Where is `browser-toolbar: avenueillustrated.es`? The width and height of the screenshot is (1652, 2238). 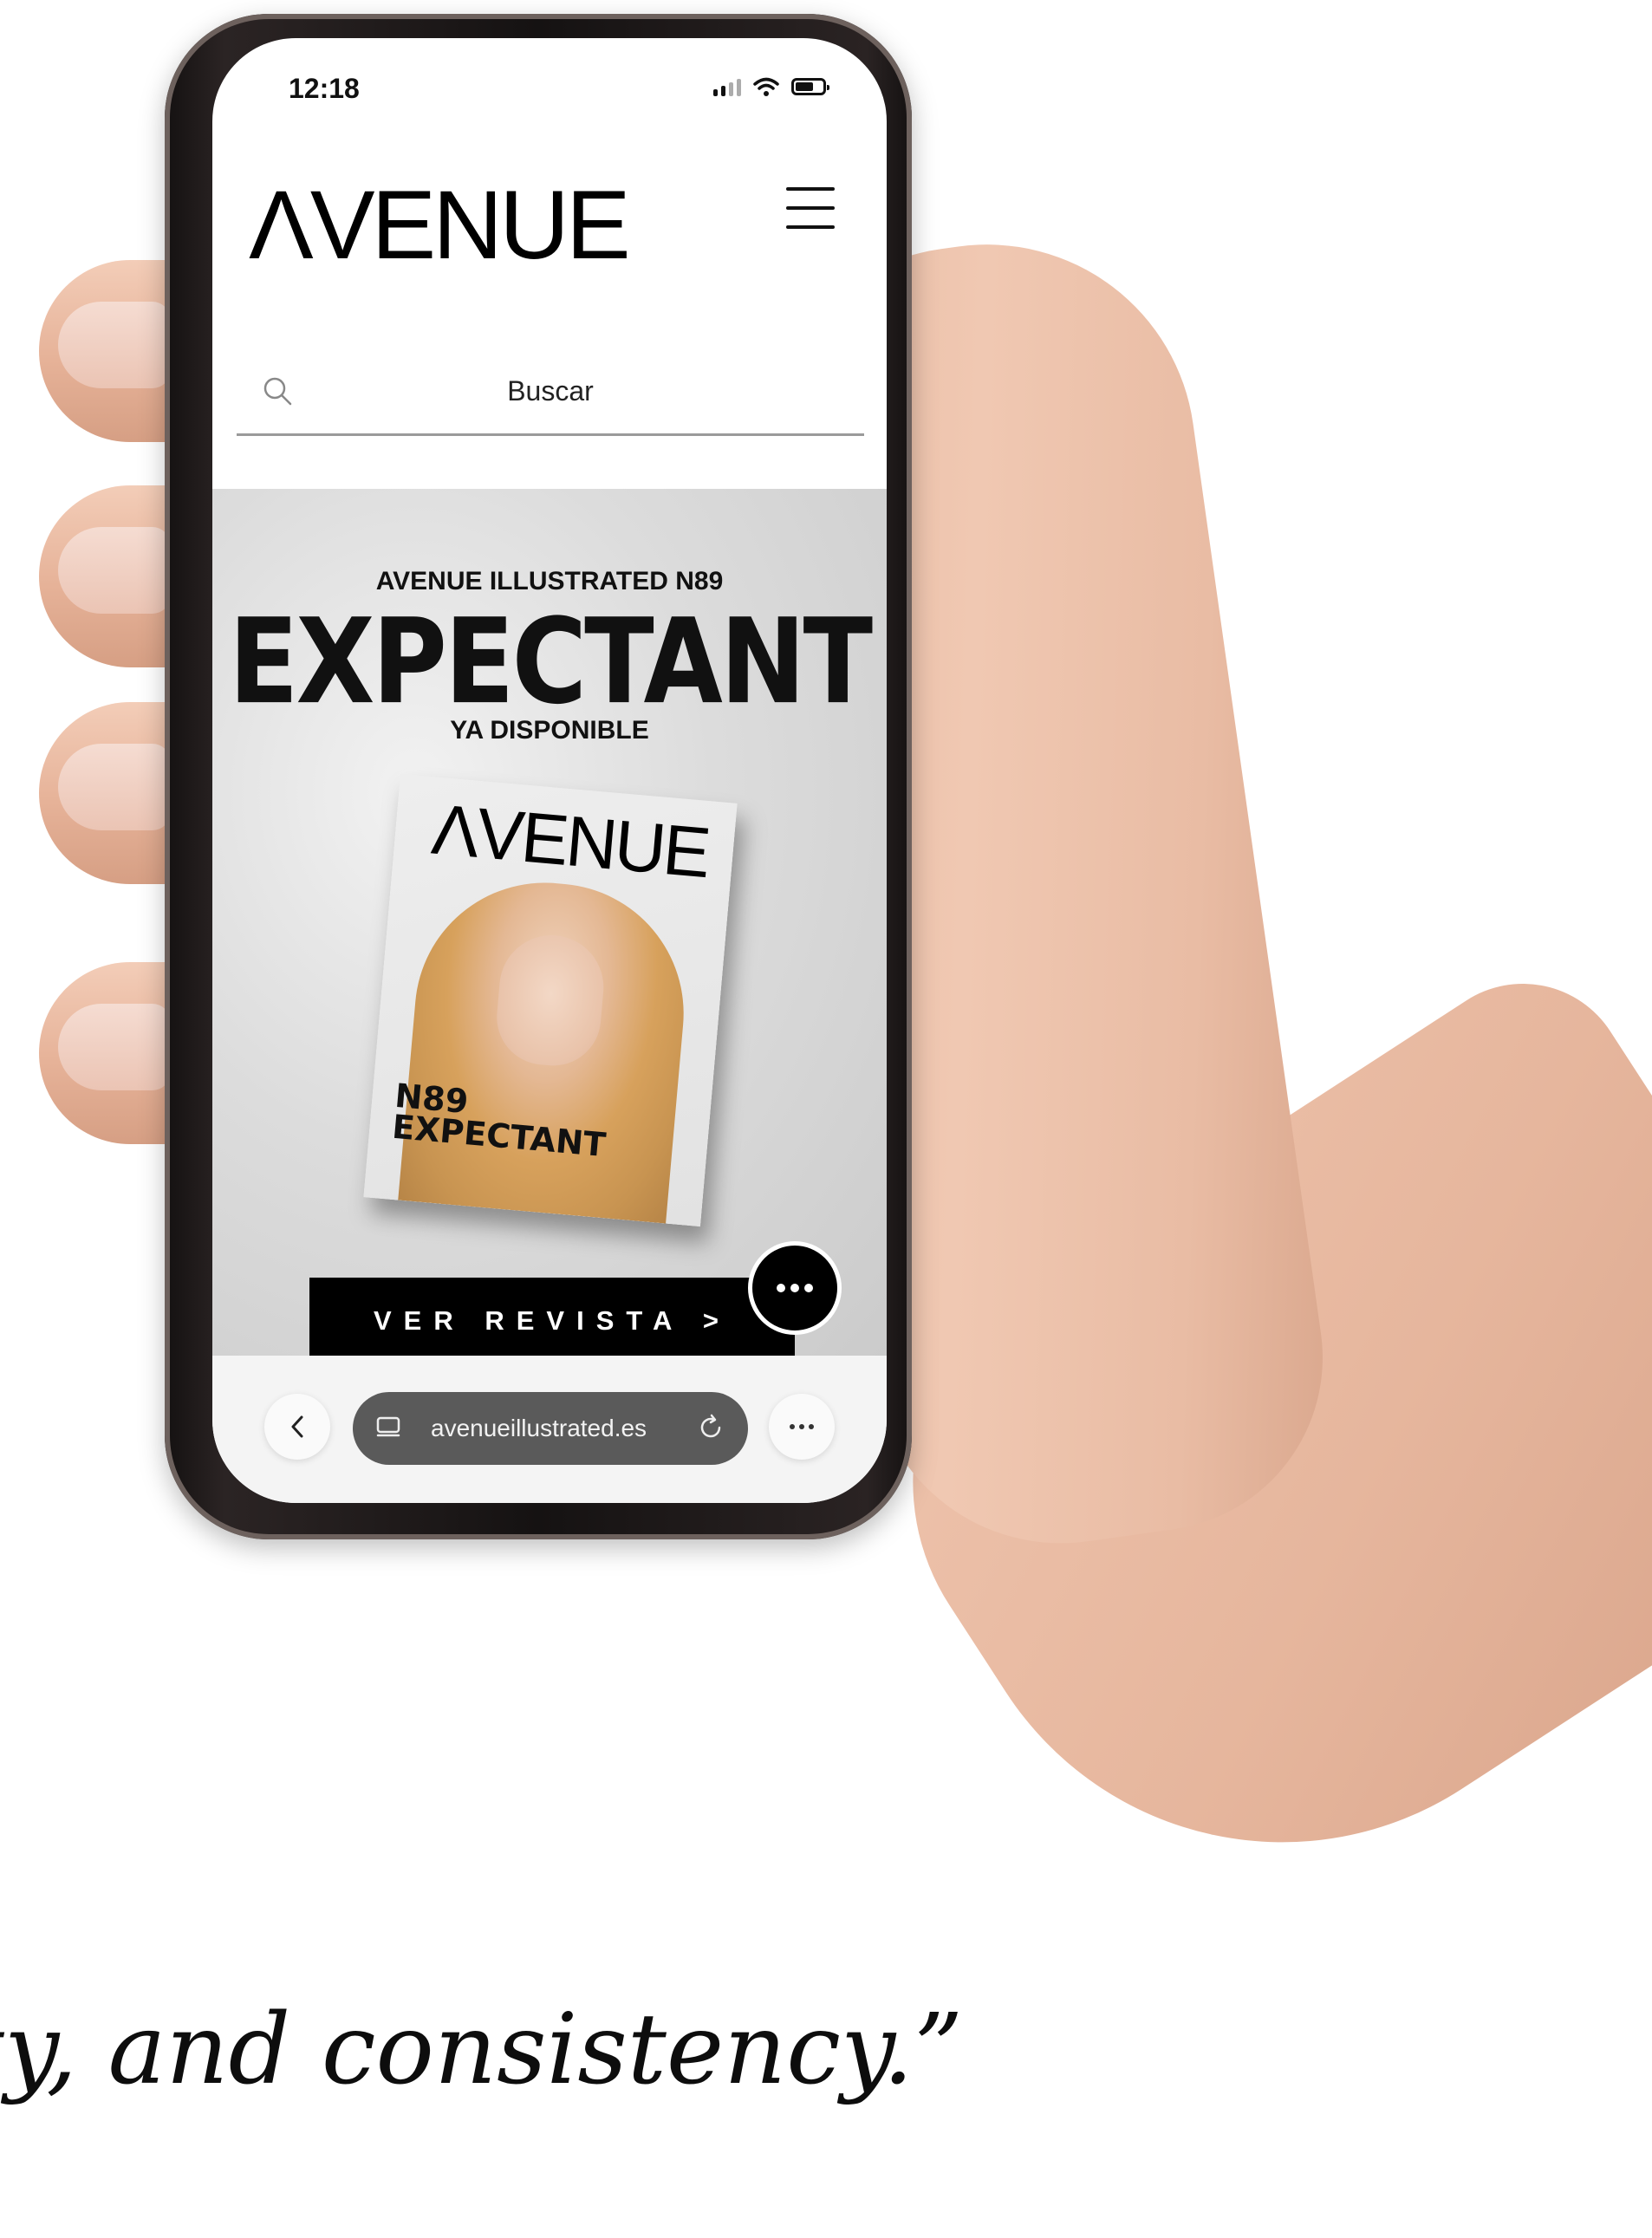
browser-toolbar: avenueillustrated.es is located at coordinates (549, 1429).